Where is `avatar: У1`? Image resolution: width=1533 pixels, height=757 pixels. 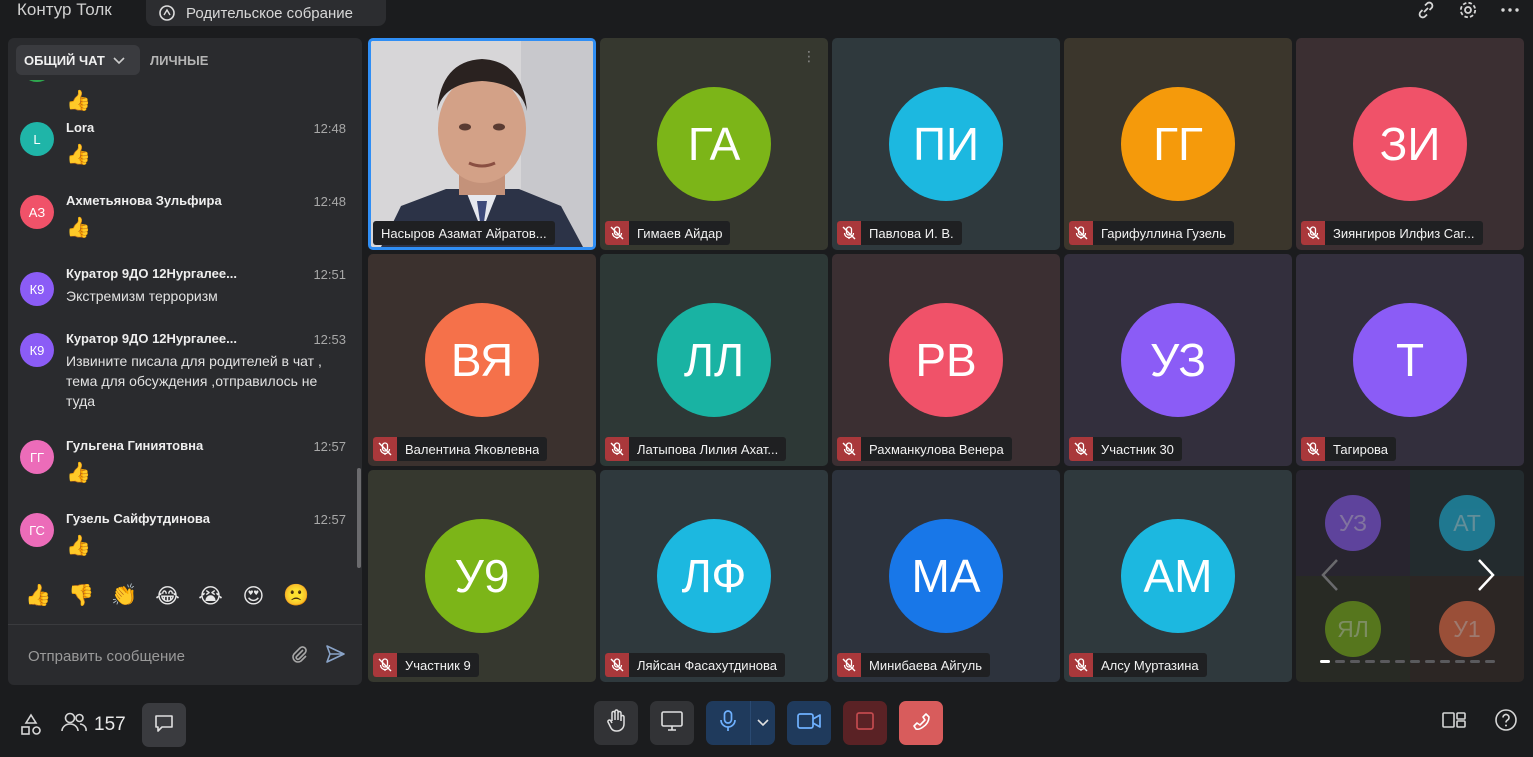
avatar: У1 is located at coordinates (1467, 629).